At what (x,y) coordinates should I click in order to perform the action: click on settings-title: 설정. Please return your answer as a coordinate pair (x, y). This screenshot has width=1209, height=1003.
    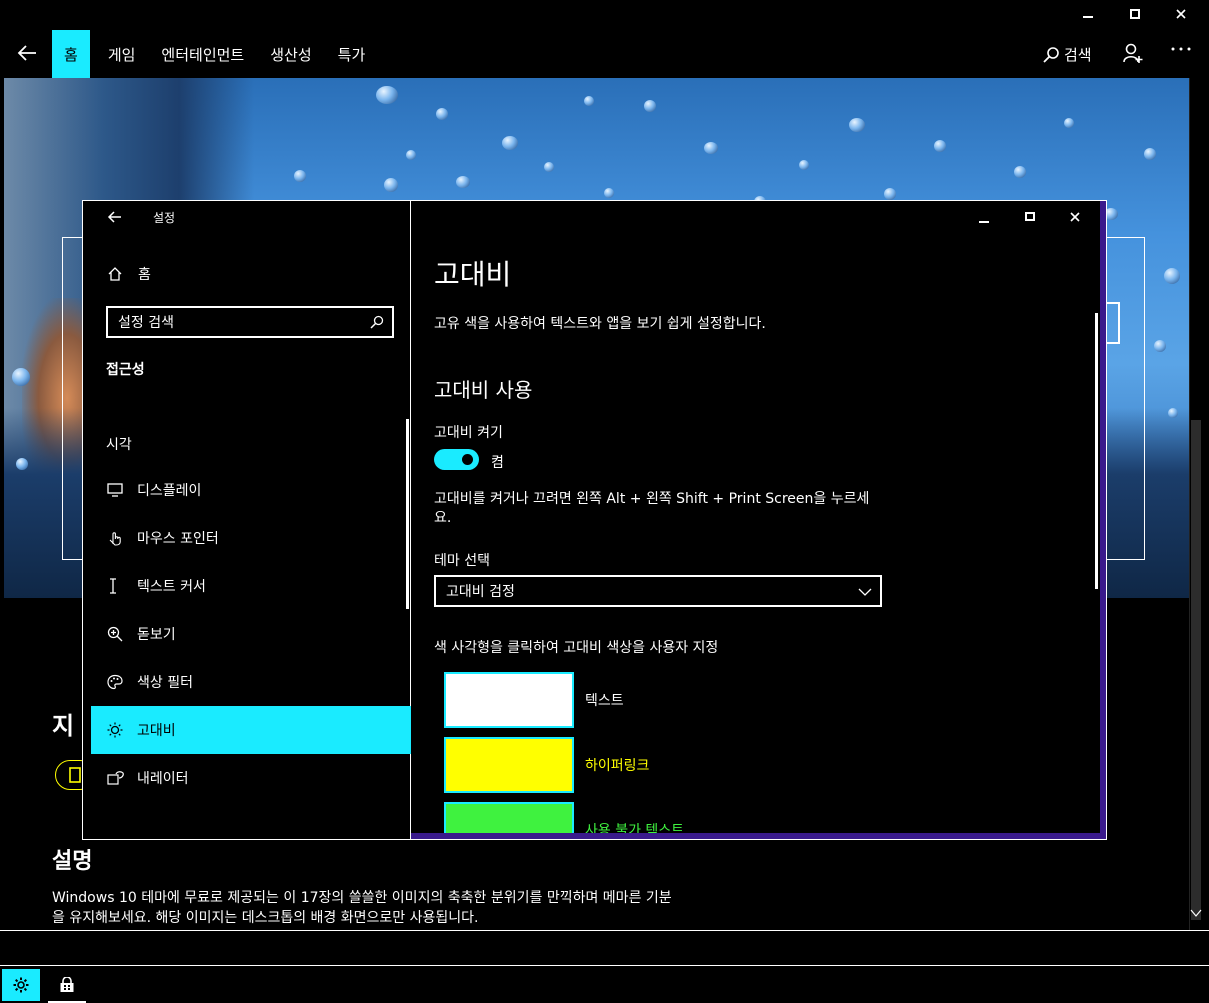
    Looking at the image, I should click on (164, 218).